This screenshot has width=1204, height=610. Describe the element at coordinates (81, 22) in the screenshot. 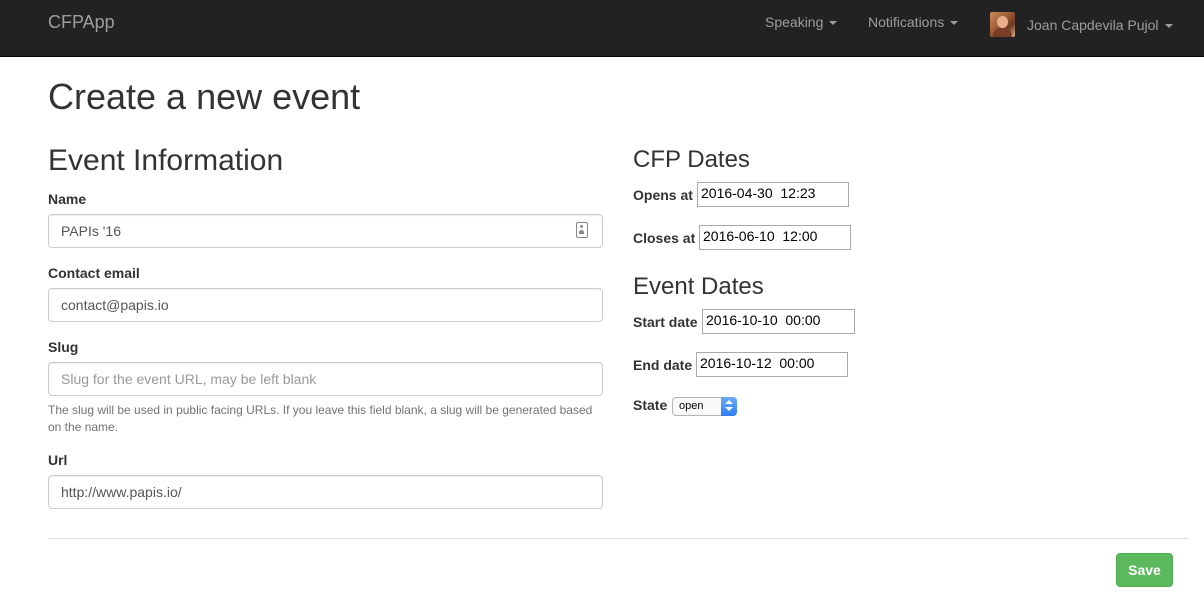

I see `brand-link: CFPApp` at that location.